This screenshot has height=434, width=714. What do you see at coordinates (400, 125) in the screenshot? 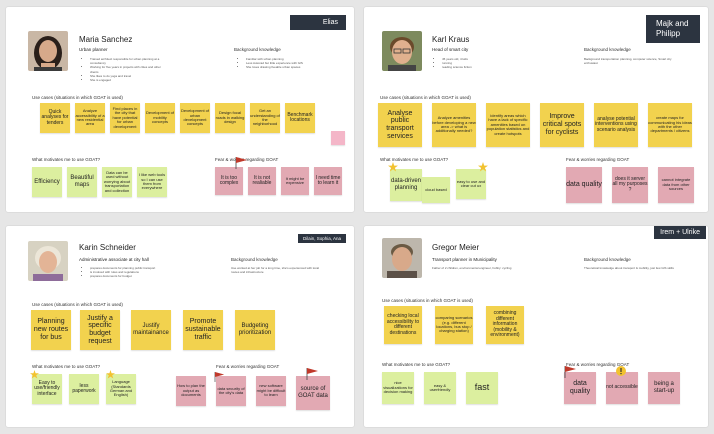
I see `sticky-note: Analyse public transport services` at bounding box center [400, 125].